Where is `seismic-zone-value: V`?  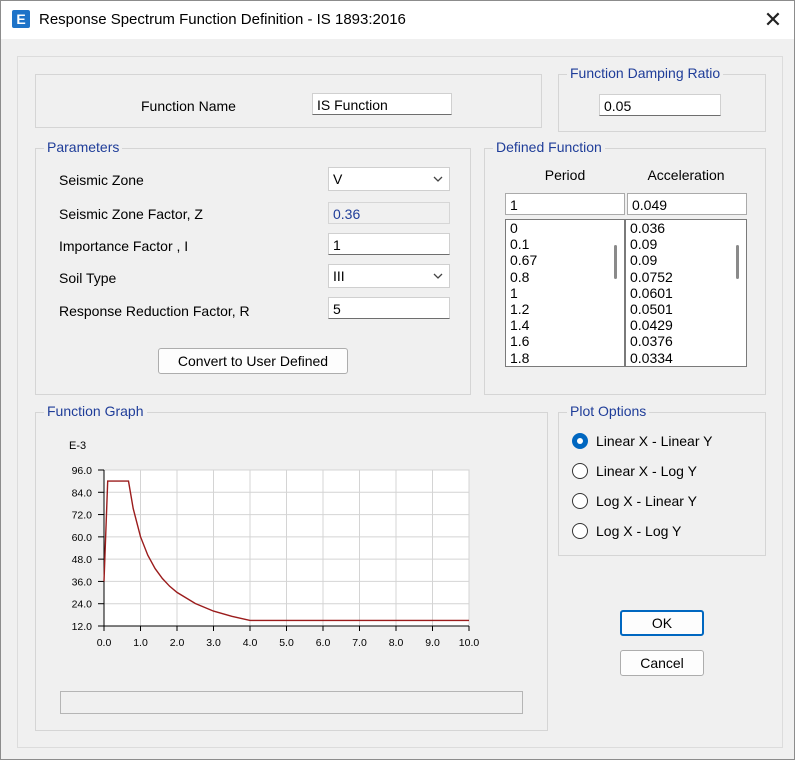
seismic-zone-value: V is located at coordinates (338, 179).